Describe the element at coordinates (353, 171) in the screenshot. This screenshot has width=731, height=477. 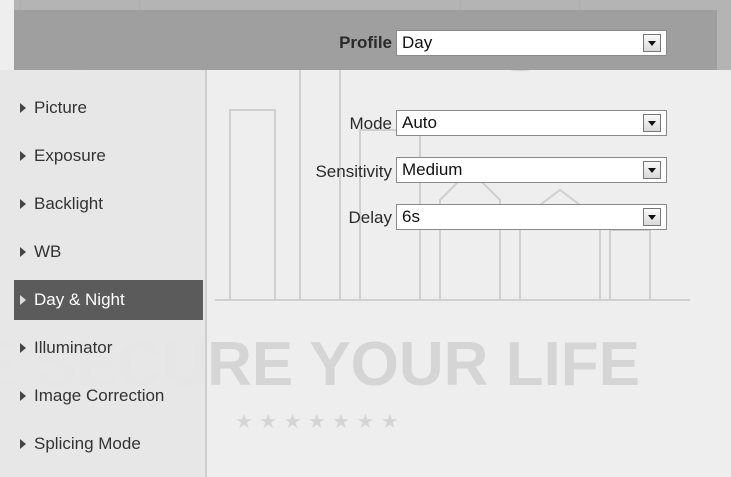
I see `sensitivity-label: Sensitivity` at that location.